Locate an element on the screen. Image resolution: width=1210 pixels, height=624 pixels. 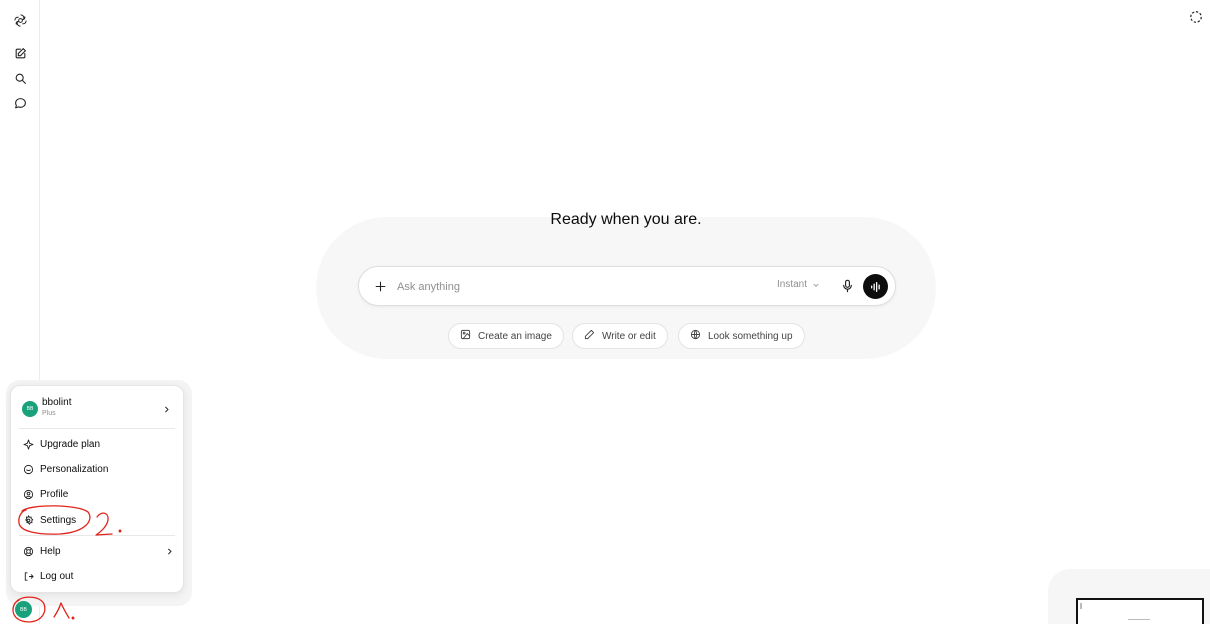
chevron-down-icon is located at coordinates (816, 285).